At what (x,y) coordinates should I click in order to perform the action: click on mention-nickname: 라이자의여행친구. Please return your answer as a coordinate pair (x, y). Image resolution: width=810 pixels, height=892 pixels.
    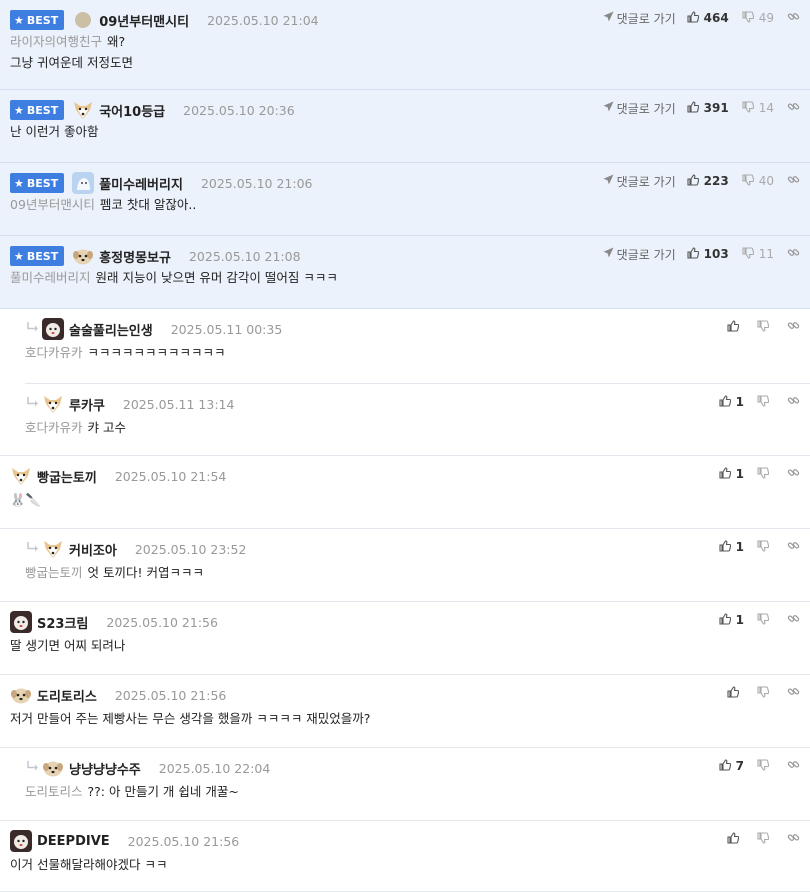
    Looking at the image, I should click on (56, 41).